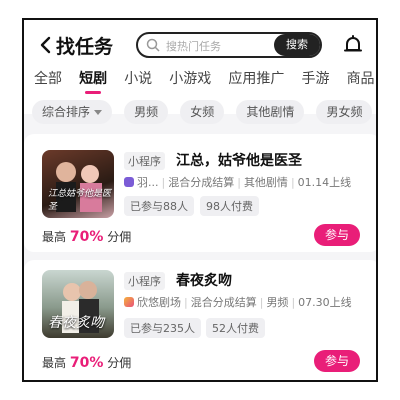  I want to click on drama-cover: 江总姑爷他是医圣, so click(78, 184).